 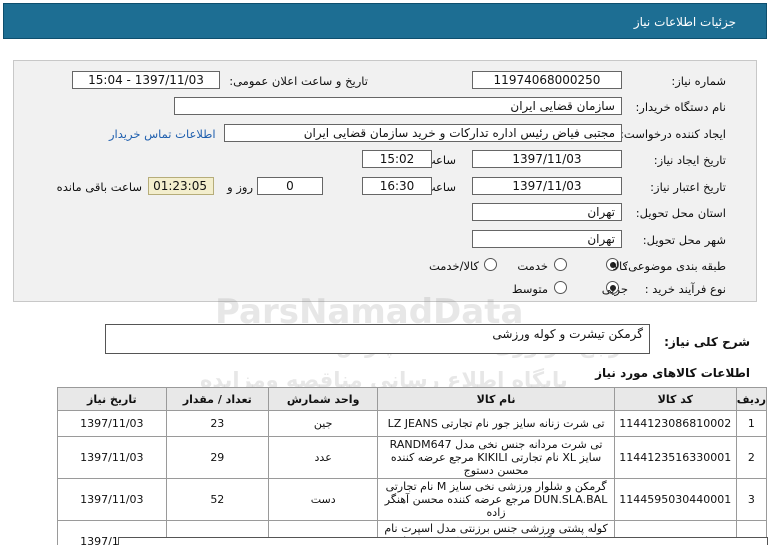 I want to click on col-header-date: تاریخ نیاز, so click(x=112, y=399).